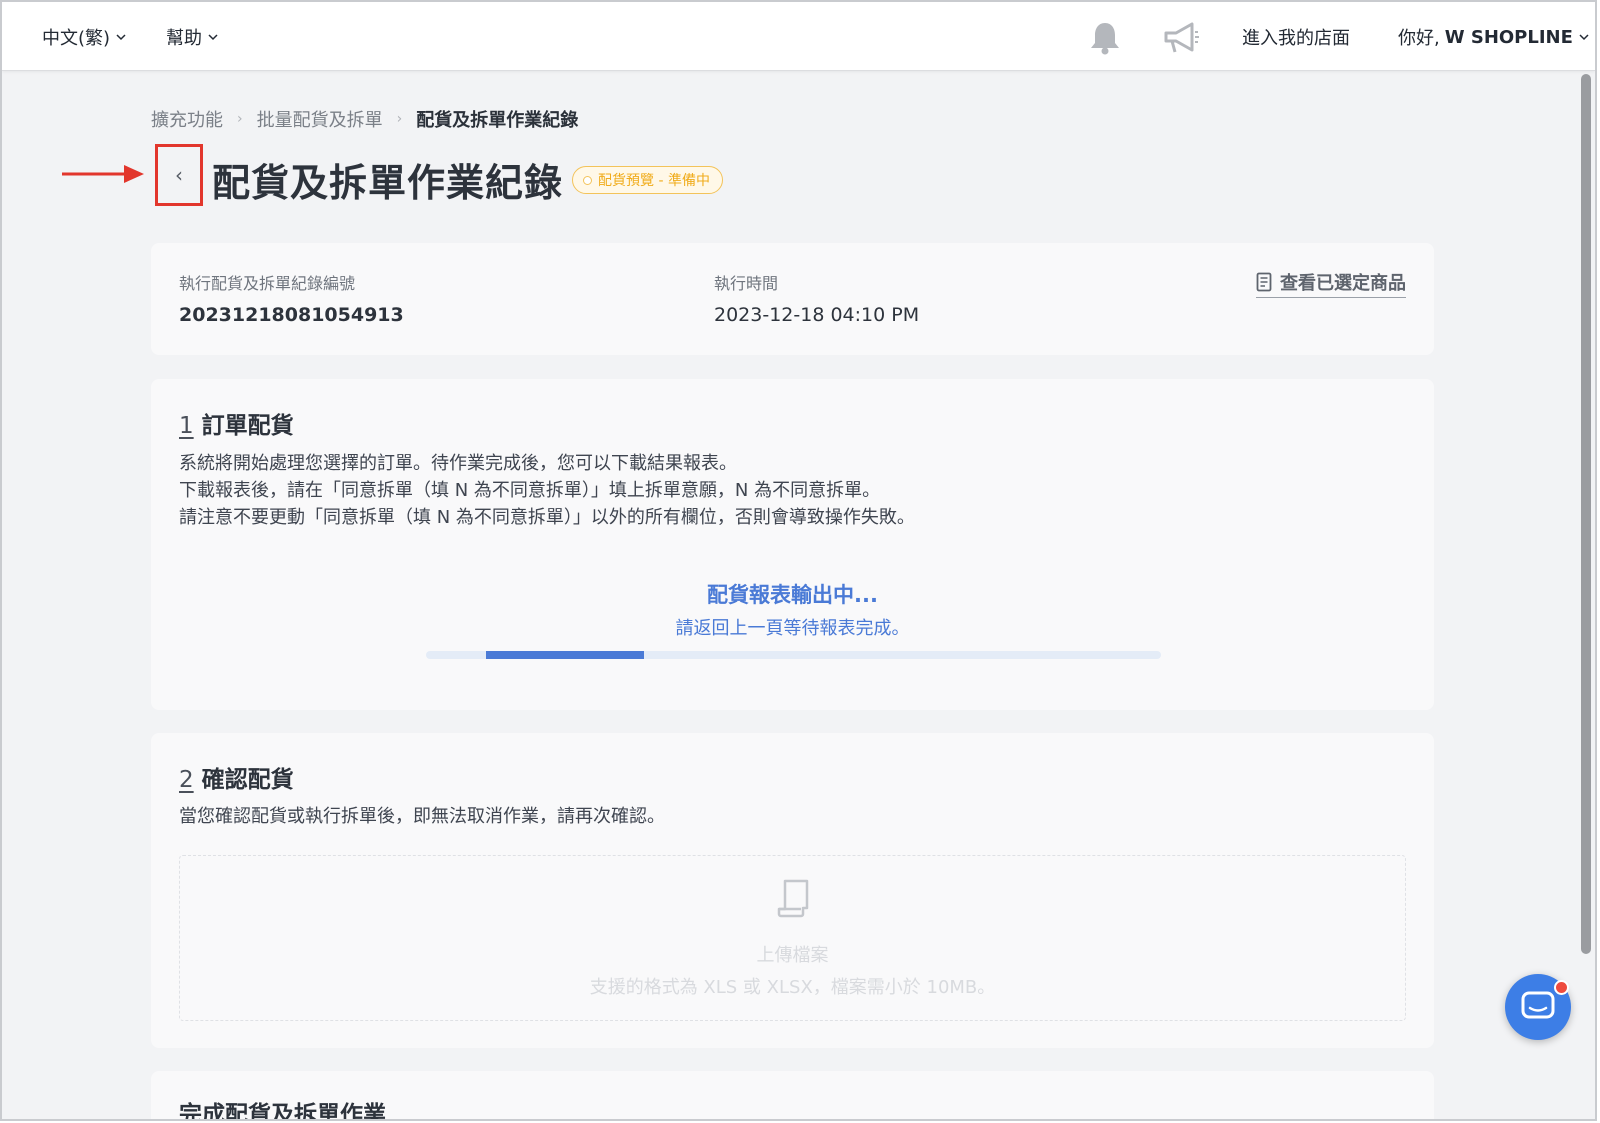 This screenshot has height=1123, width=1600. I want to click on annotation-arrow-icon, so click(103, 174).